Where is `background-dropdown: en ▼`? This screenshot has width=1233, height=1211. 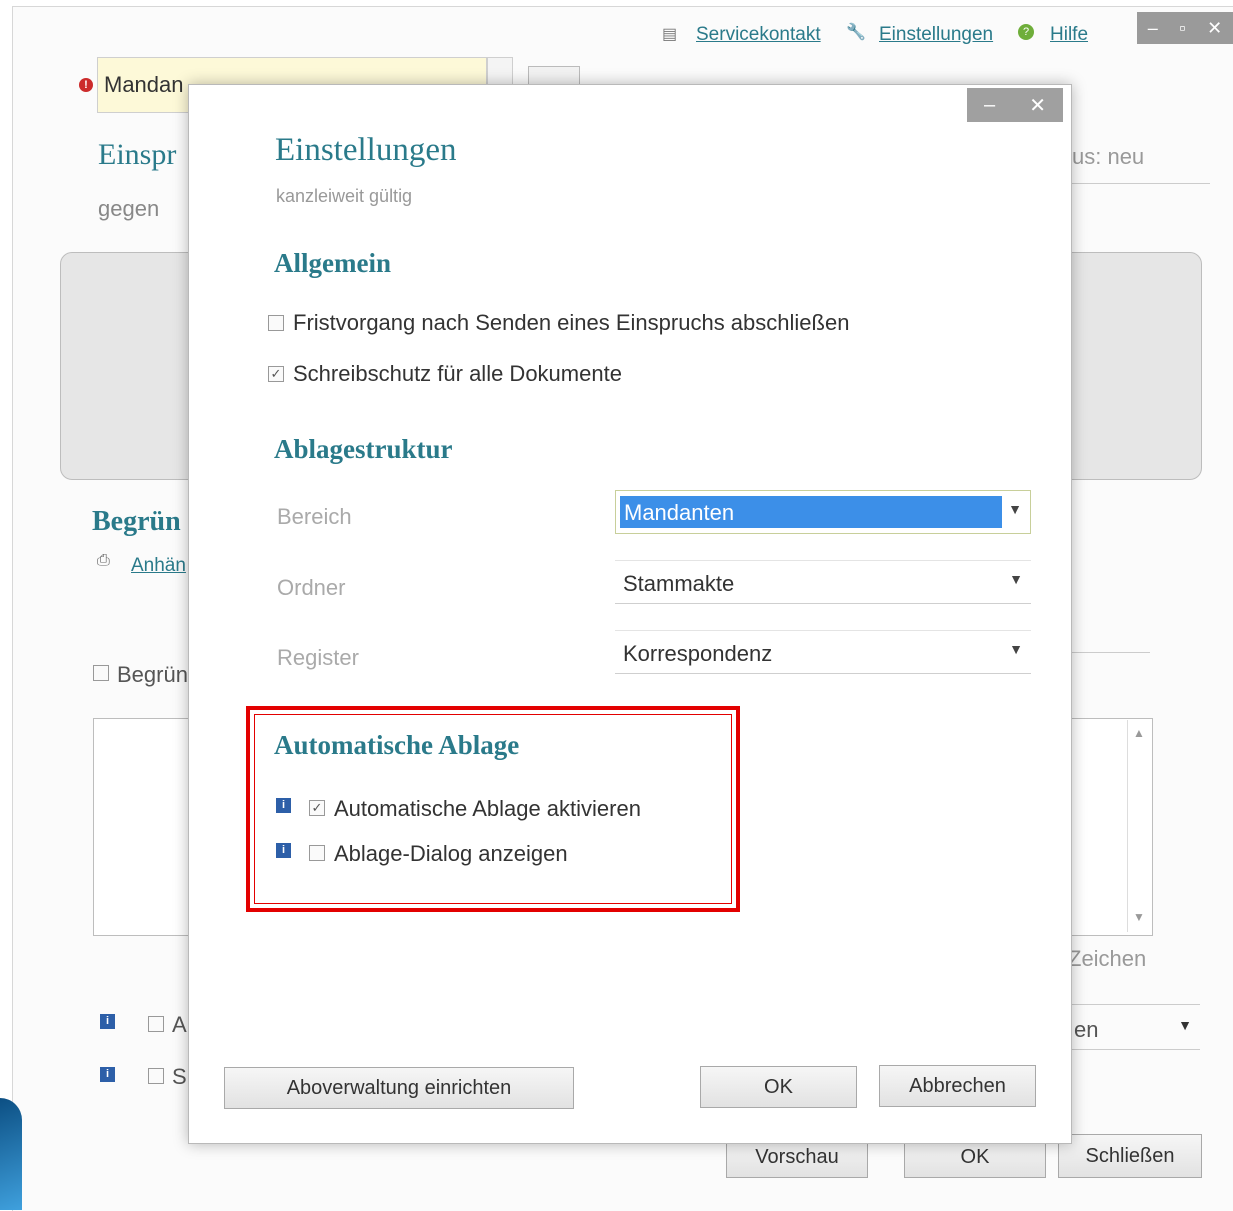
background-dropdown: en ▼ is located at coordinates (1134, 1027).